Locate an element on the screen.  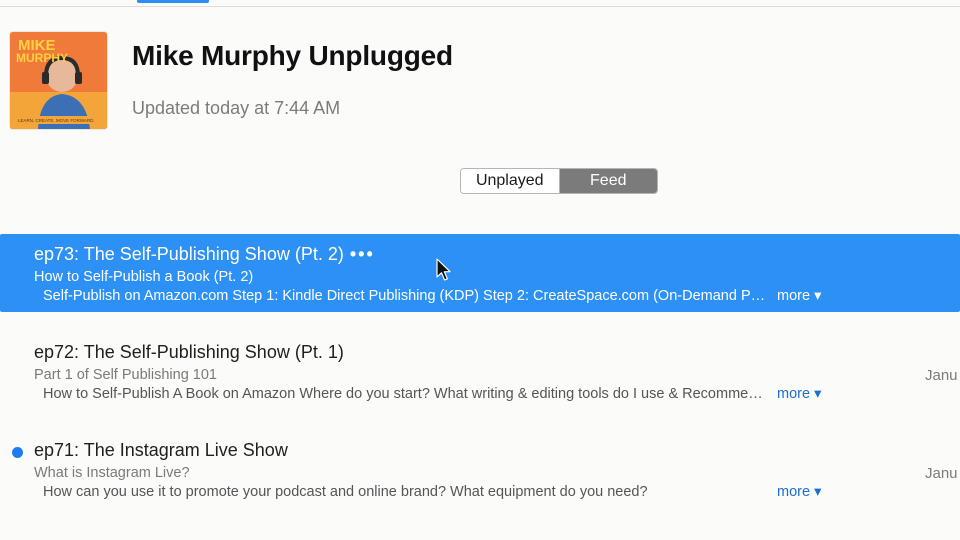
active-tab-indicator is located at coordinates (173, 1).